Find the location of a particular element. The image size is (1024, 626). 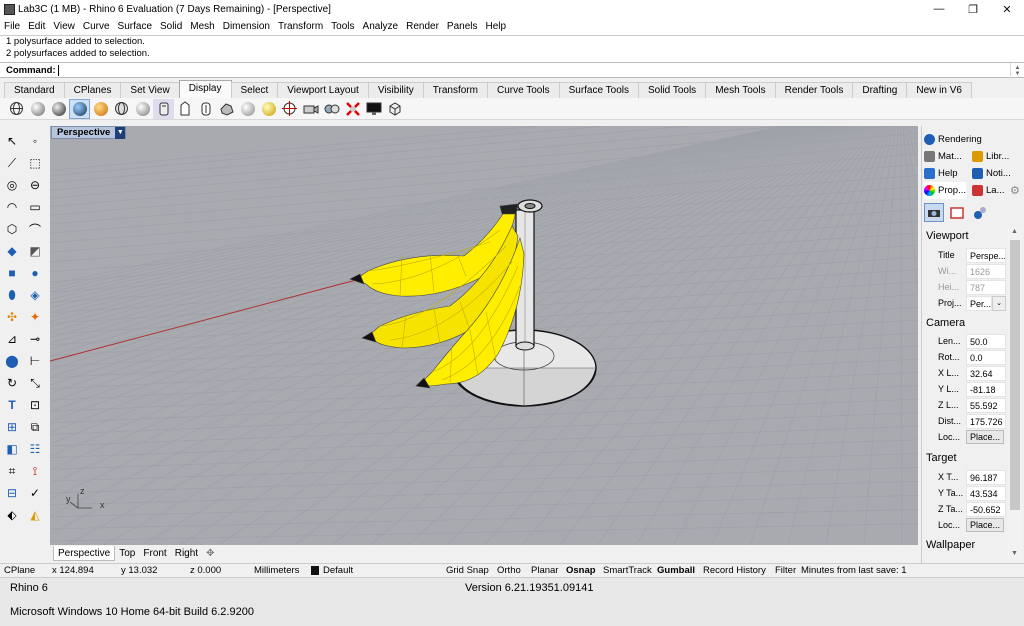

tab-standard: Standard is located at coordinates (34, 90).